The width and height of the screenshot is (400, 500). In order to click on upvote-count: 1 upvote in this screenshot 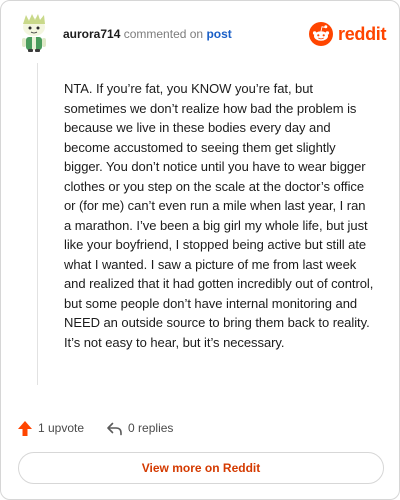, I will do `click(61, 428)`.